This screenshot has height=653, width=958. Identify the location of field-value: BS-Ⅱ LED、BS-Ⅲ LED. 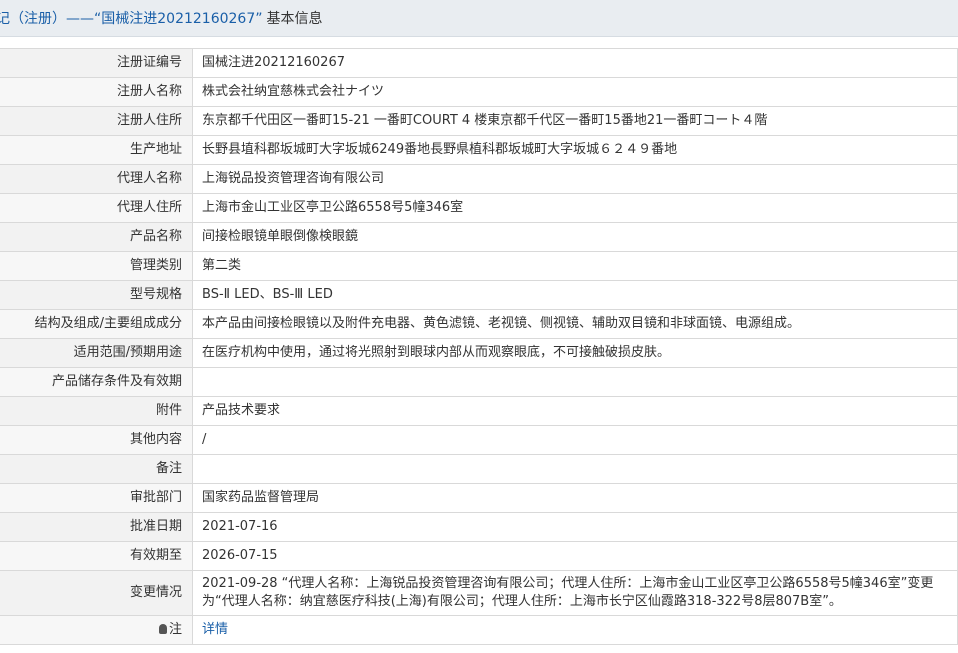
(575, 295).